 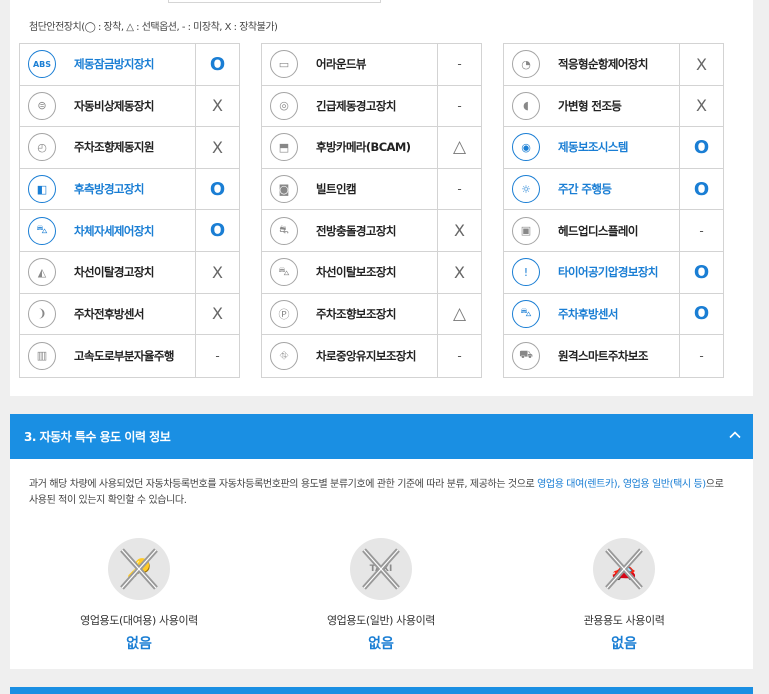 I want to click on safety-feature-row: ⛟ 원격스마트주차보조 -, so click(x=613, y=356).